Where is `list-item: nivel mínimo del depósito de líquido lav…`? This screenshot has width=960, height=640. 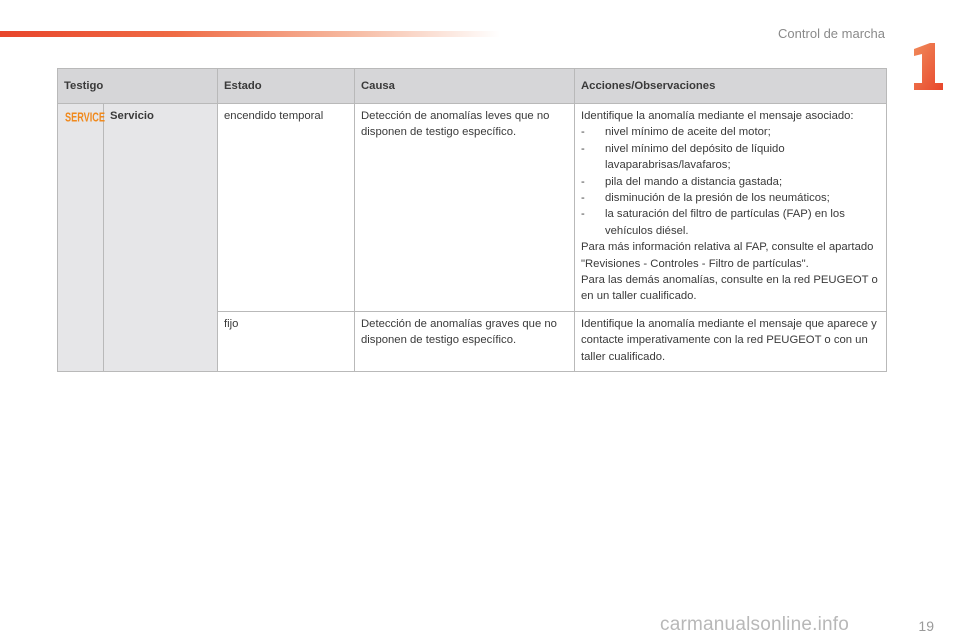 list-item: nivel mínimo del depósito de líquido lav… is located at coordinates (730, 157).